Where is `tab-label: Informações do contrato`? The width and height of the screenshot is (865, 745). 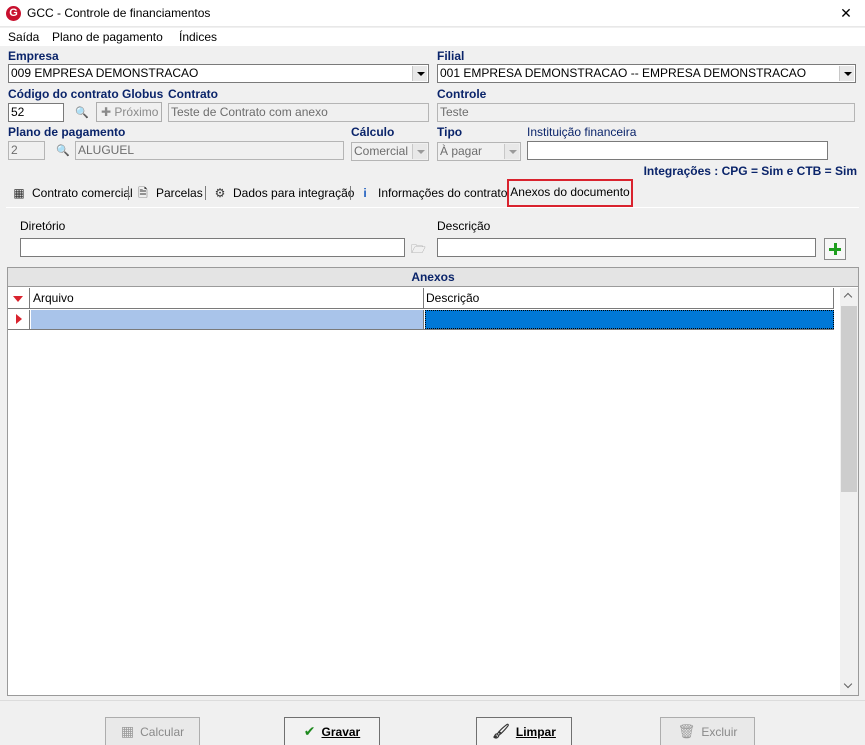 tab-label: Informações do contrato is located at coordinates (443, 193).